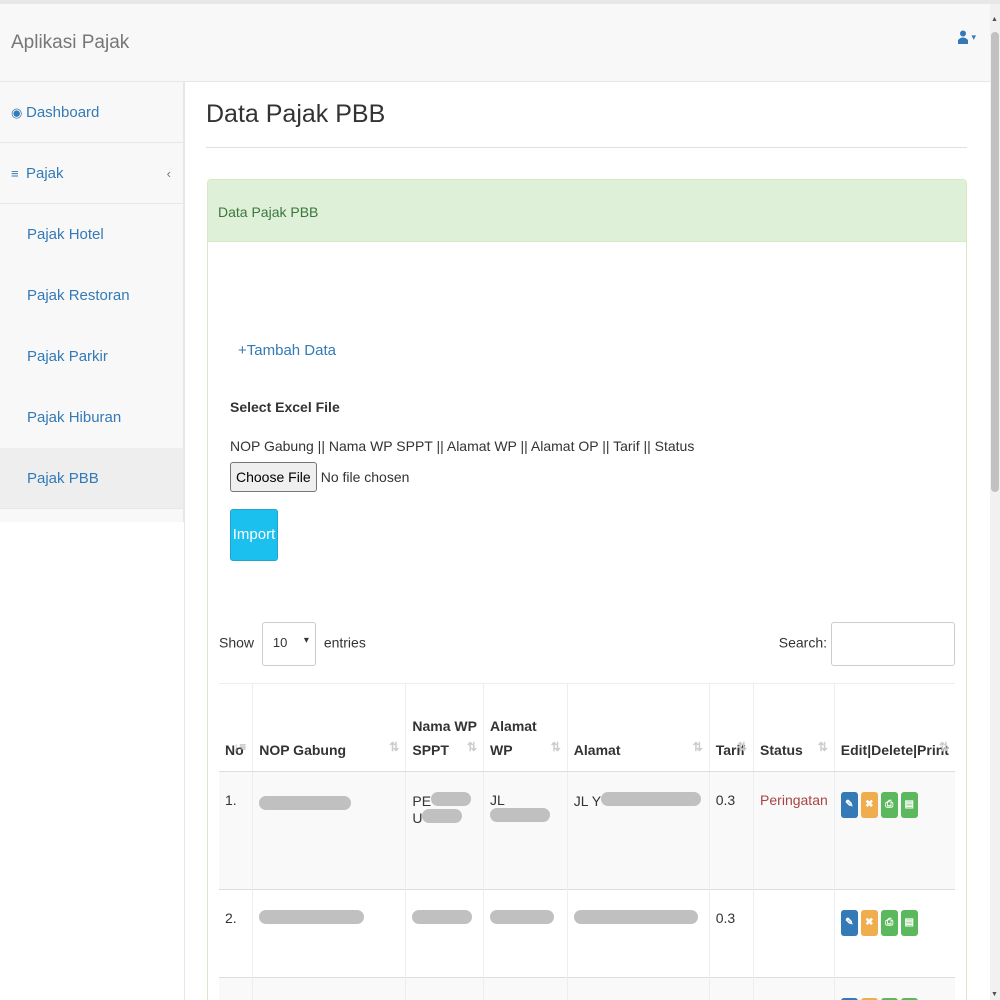 The width and height of the screenshot is (1000, 1000). I want to click on scrollbar-thumb, so click(995, 262).